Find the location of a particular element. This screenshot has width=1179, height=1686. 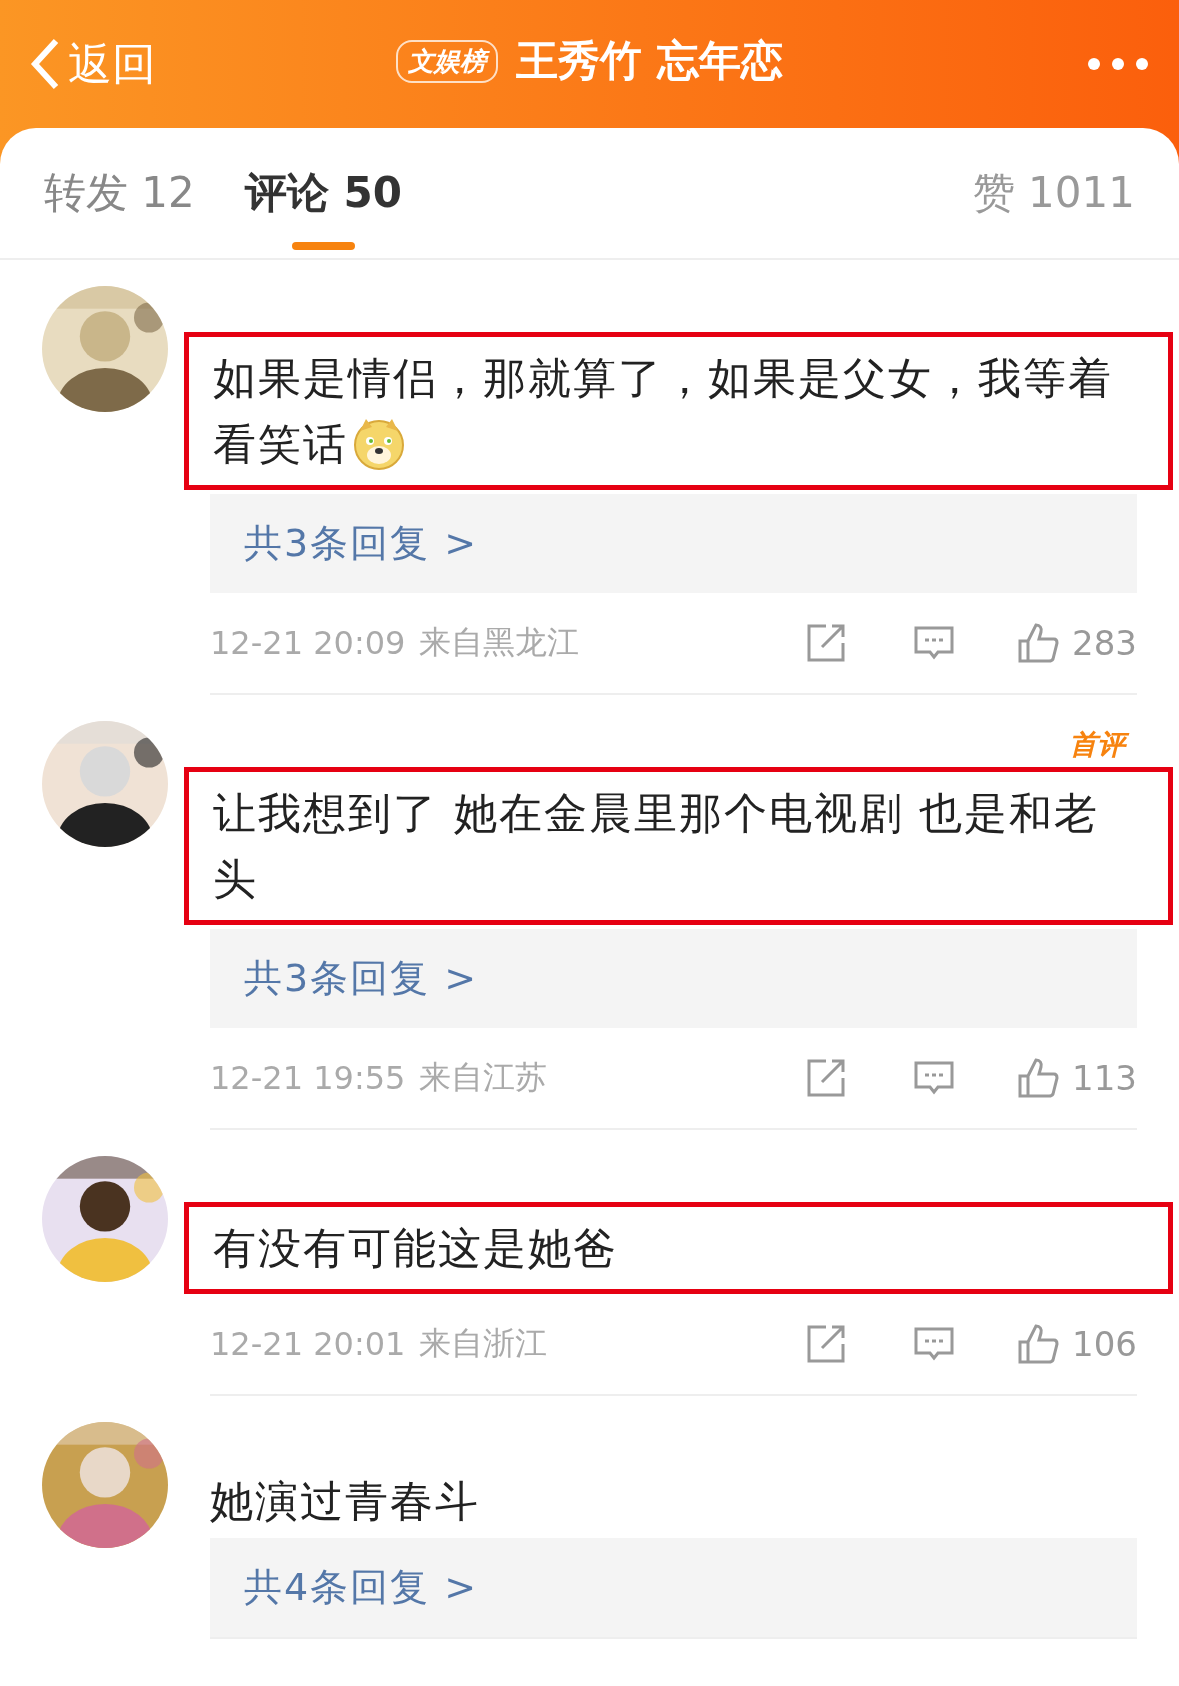

comment-text: 有没有可能这是她爸 is located at coordinates (678, 1248).